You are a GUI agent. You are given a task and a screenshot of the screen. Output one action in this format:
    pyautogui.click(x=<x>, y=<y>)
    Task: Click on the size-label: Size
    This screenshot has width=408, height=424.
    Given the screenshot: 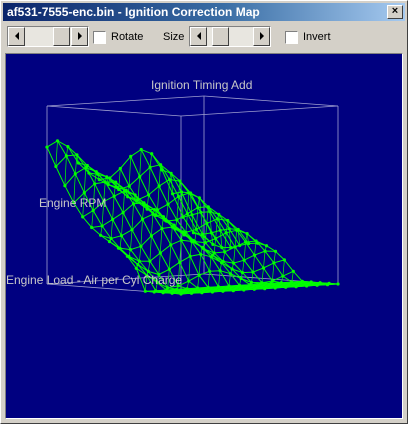 What is the action you would take?
    pyautogui.click(x=174, y=37)
    